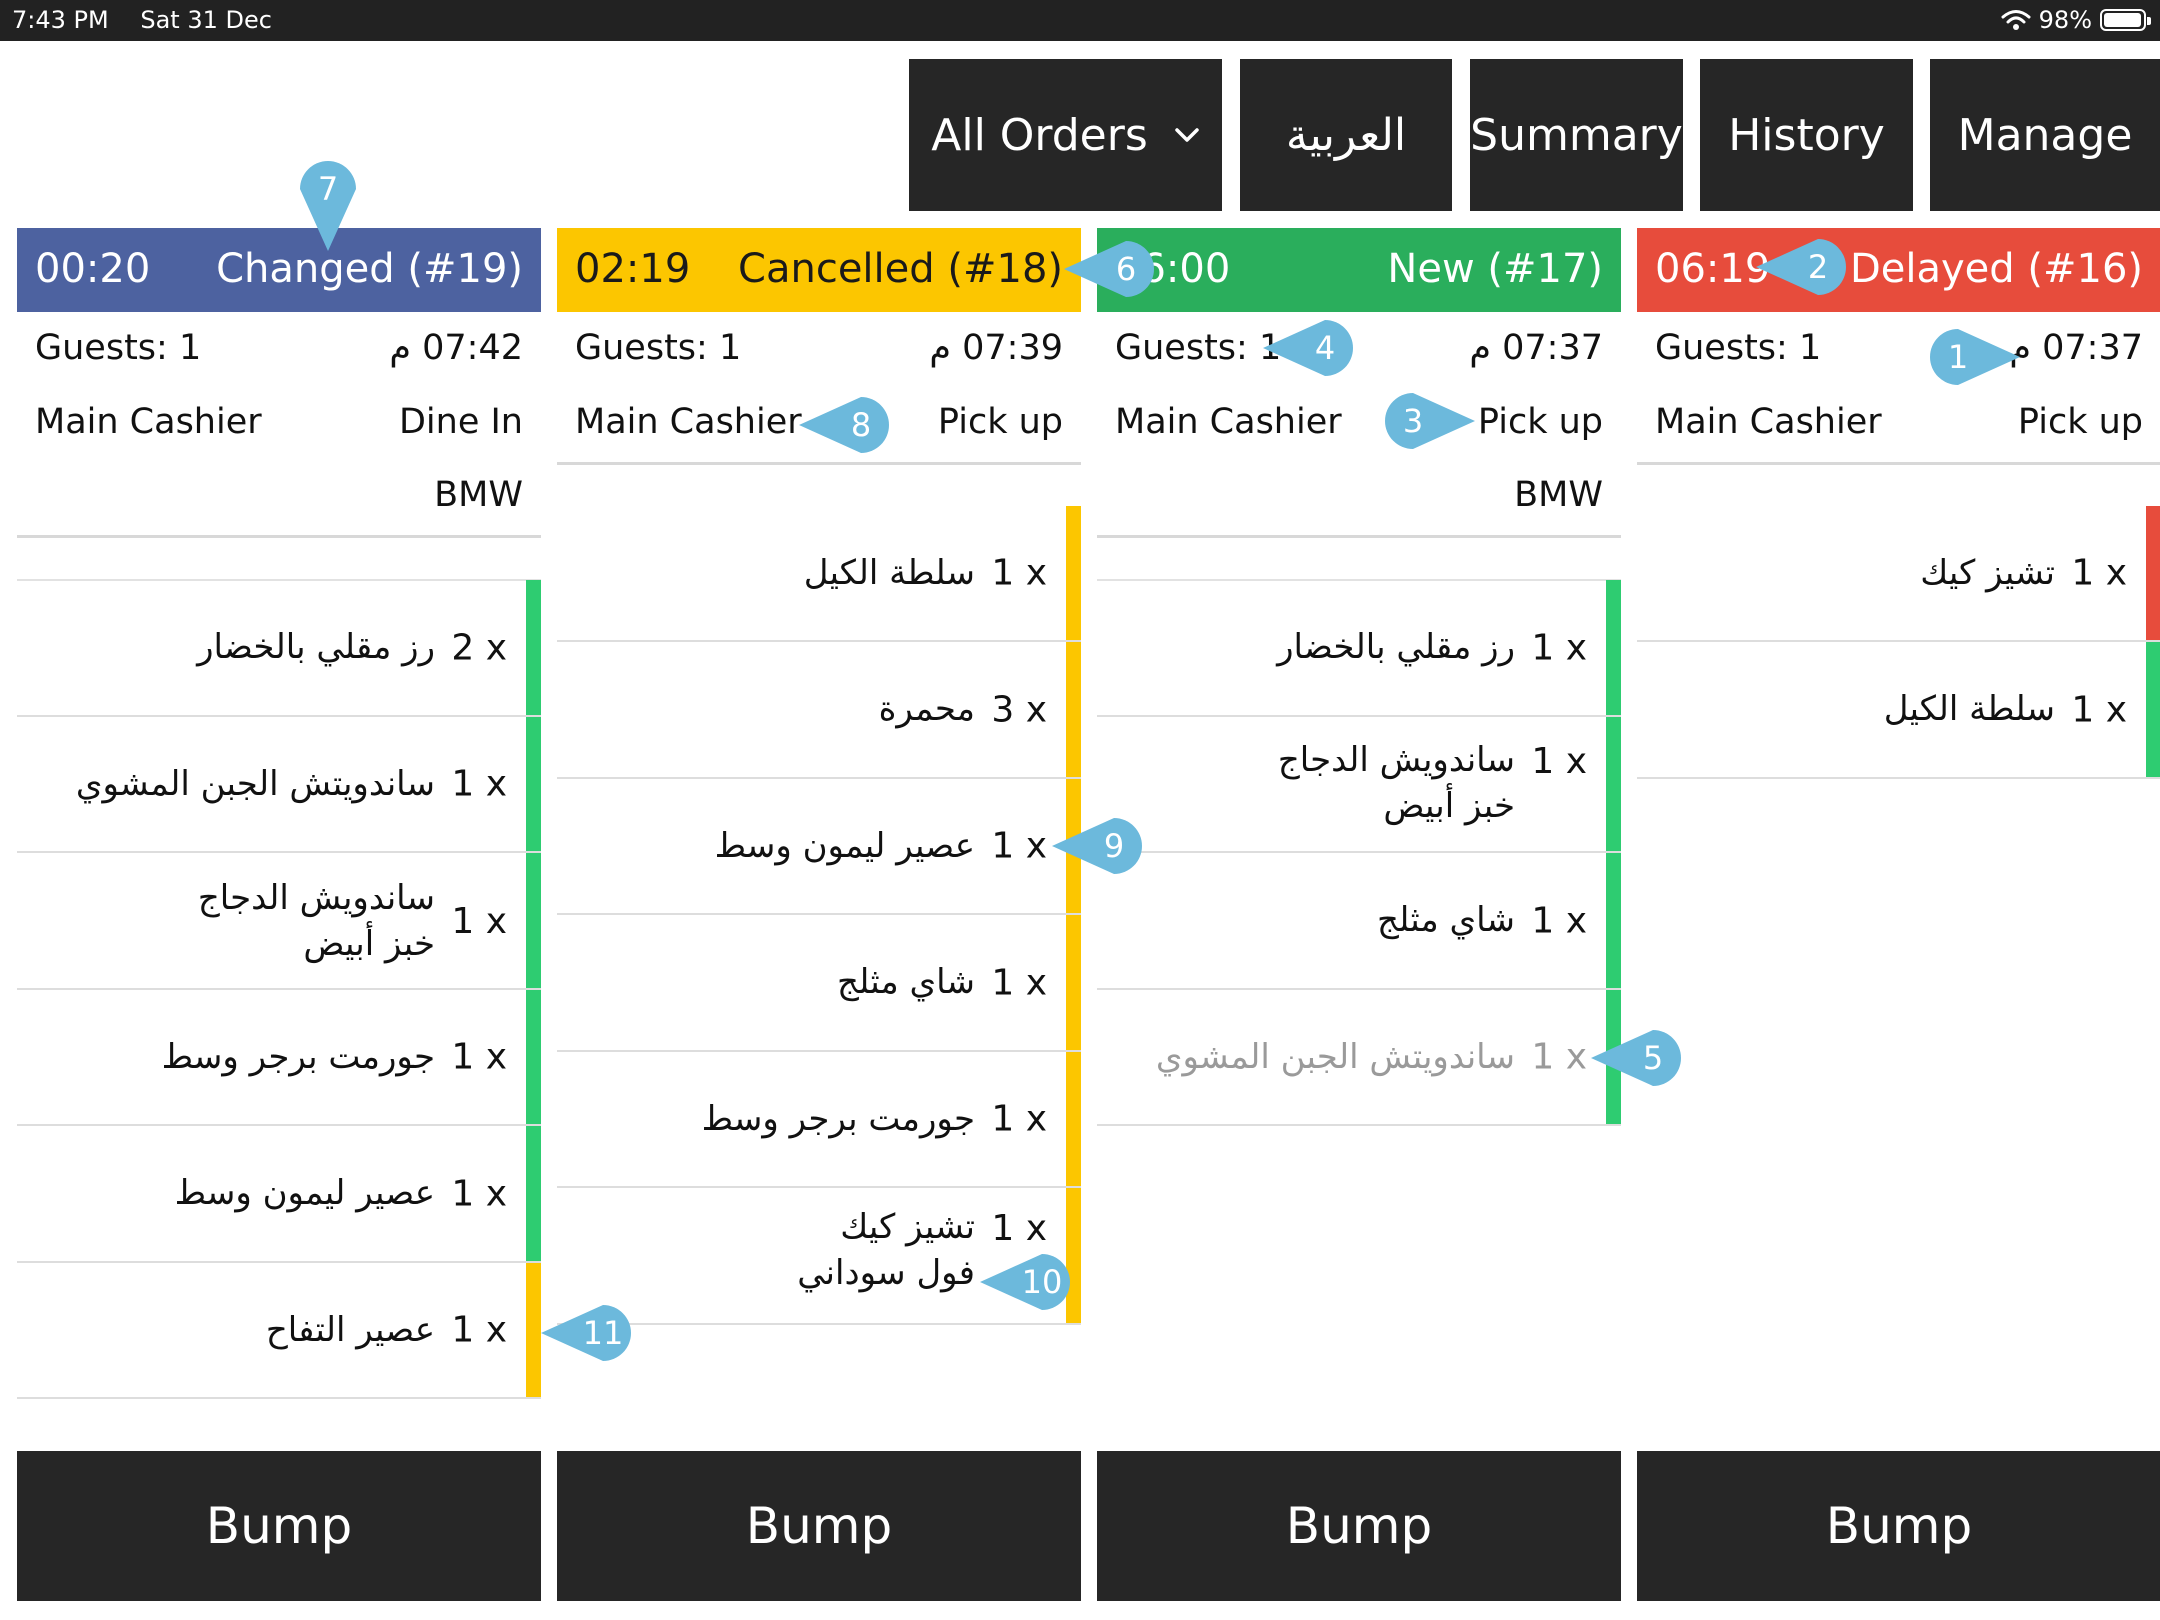 Image resolution: width=2160 pixels, height=1620 pixels. What do you see at coordinates (460, 422) in the screenshot?
I see `order-type: Dine In` at bounding box center [460, 422].